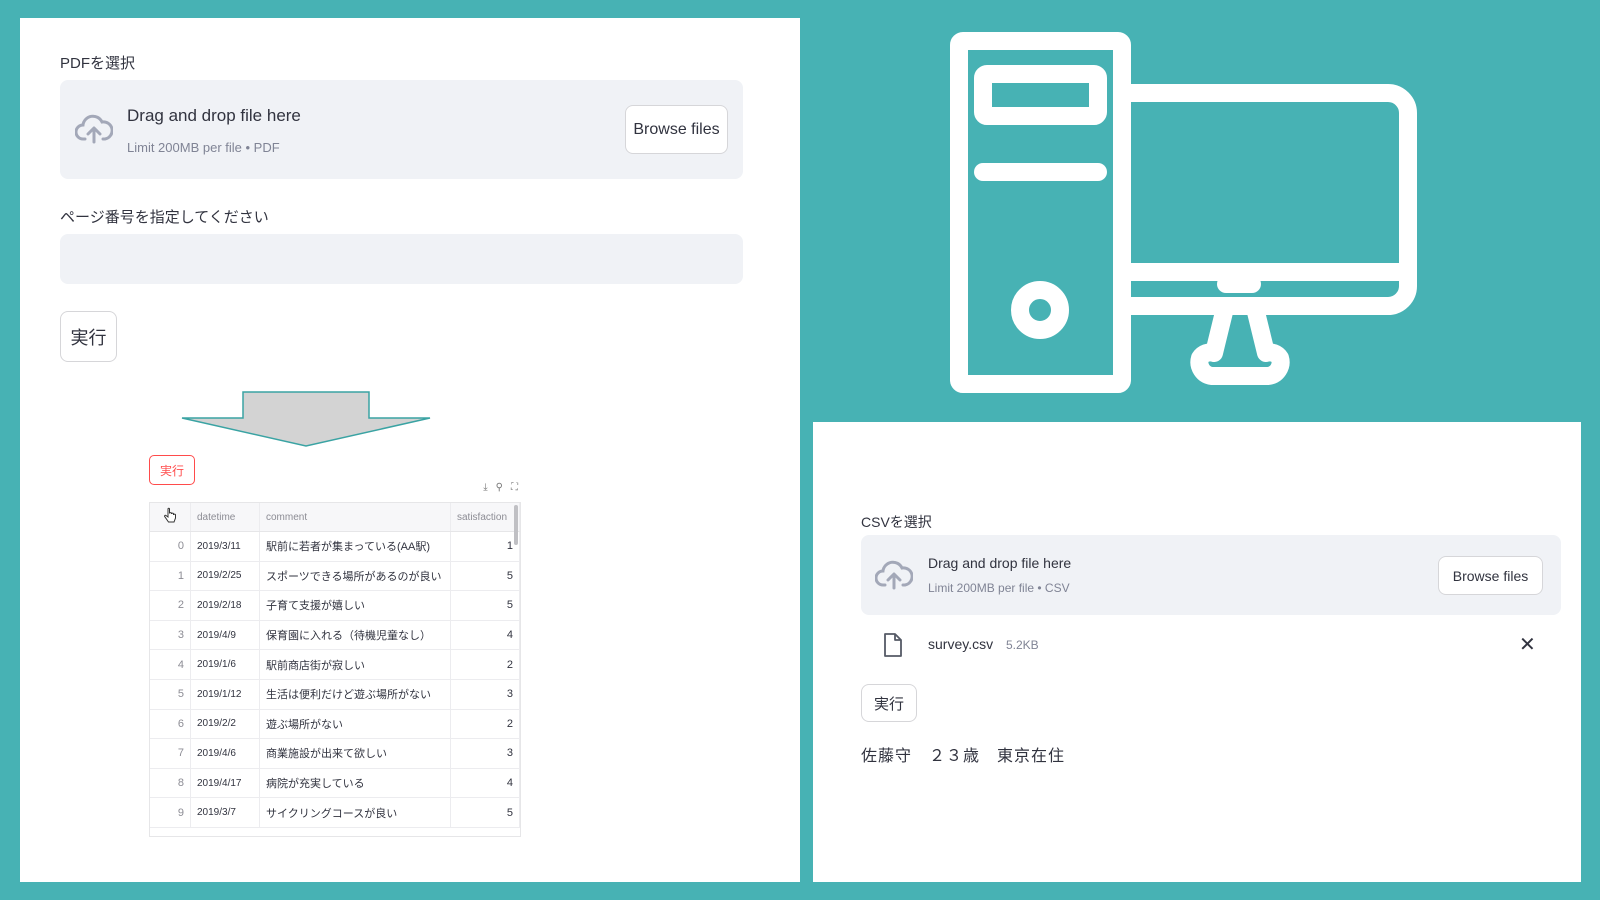 The width and height of the screenshot is (1600, 900). Describe the element at coordinates (355, 664) in the screenshot. I see `cell-comment: 駅前商店街が寂しい` at that location.